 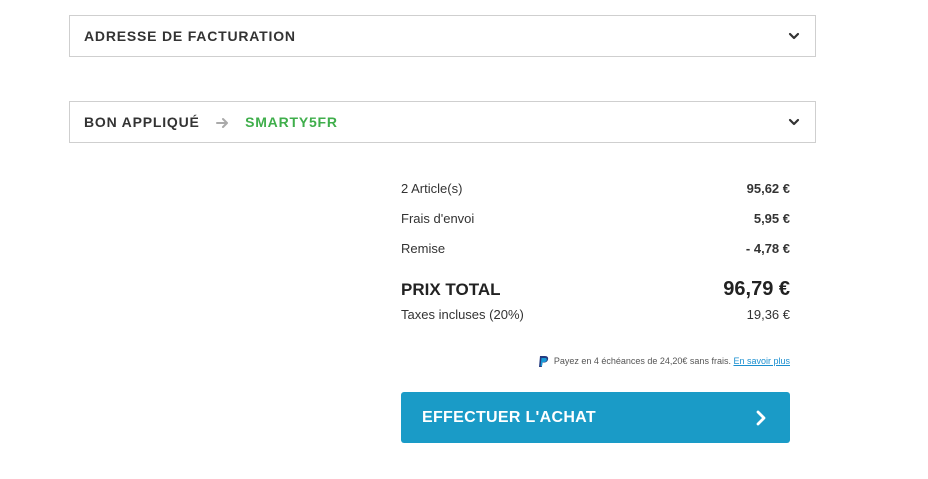 What do you see at coordinates (190, 36) in the screenshot?
I see `billing-address-title: ADRESSE DE FACTURATION` at bounding box center [190, 36].